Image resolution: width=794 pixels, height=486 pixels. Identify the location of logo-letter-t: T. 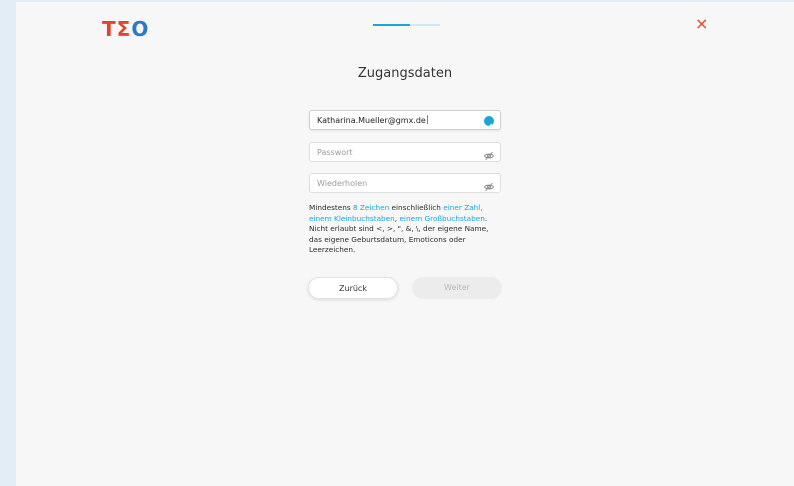
(109, 29).